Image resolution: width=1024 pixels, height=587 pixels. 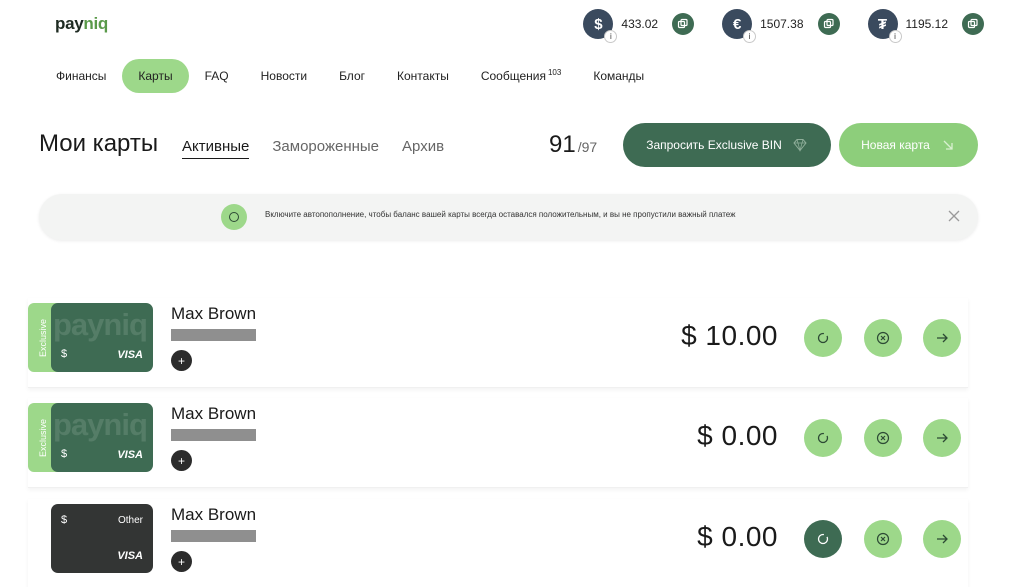 I want to click on nav-messages-label: Сообщения, so click(x=513, y=76).